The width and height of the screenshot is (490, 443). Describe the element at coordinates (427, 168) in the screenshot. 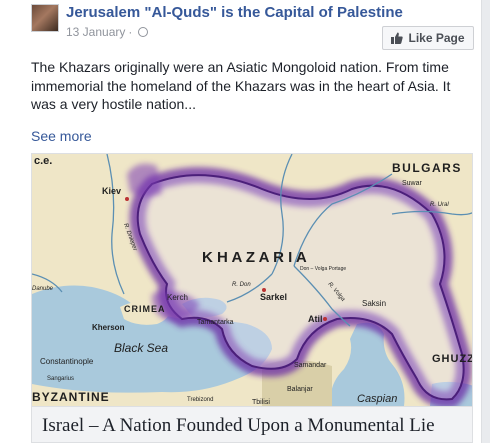

I see `map-label-bulgars: BULGARS` at that location.